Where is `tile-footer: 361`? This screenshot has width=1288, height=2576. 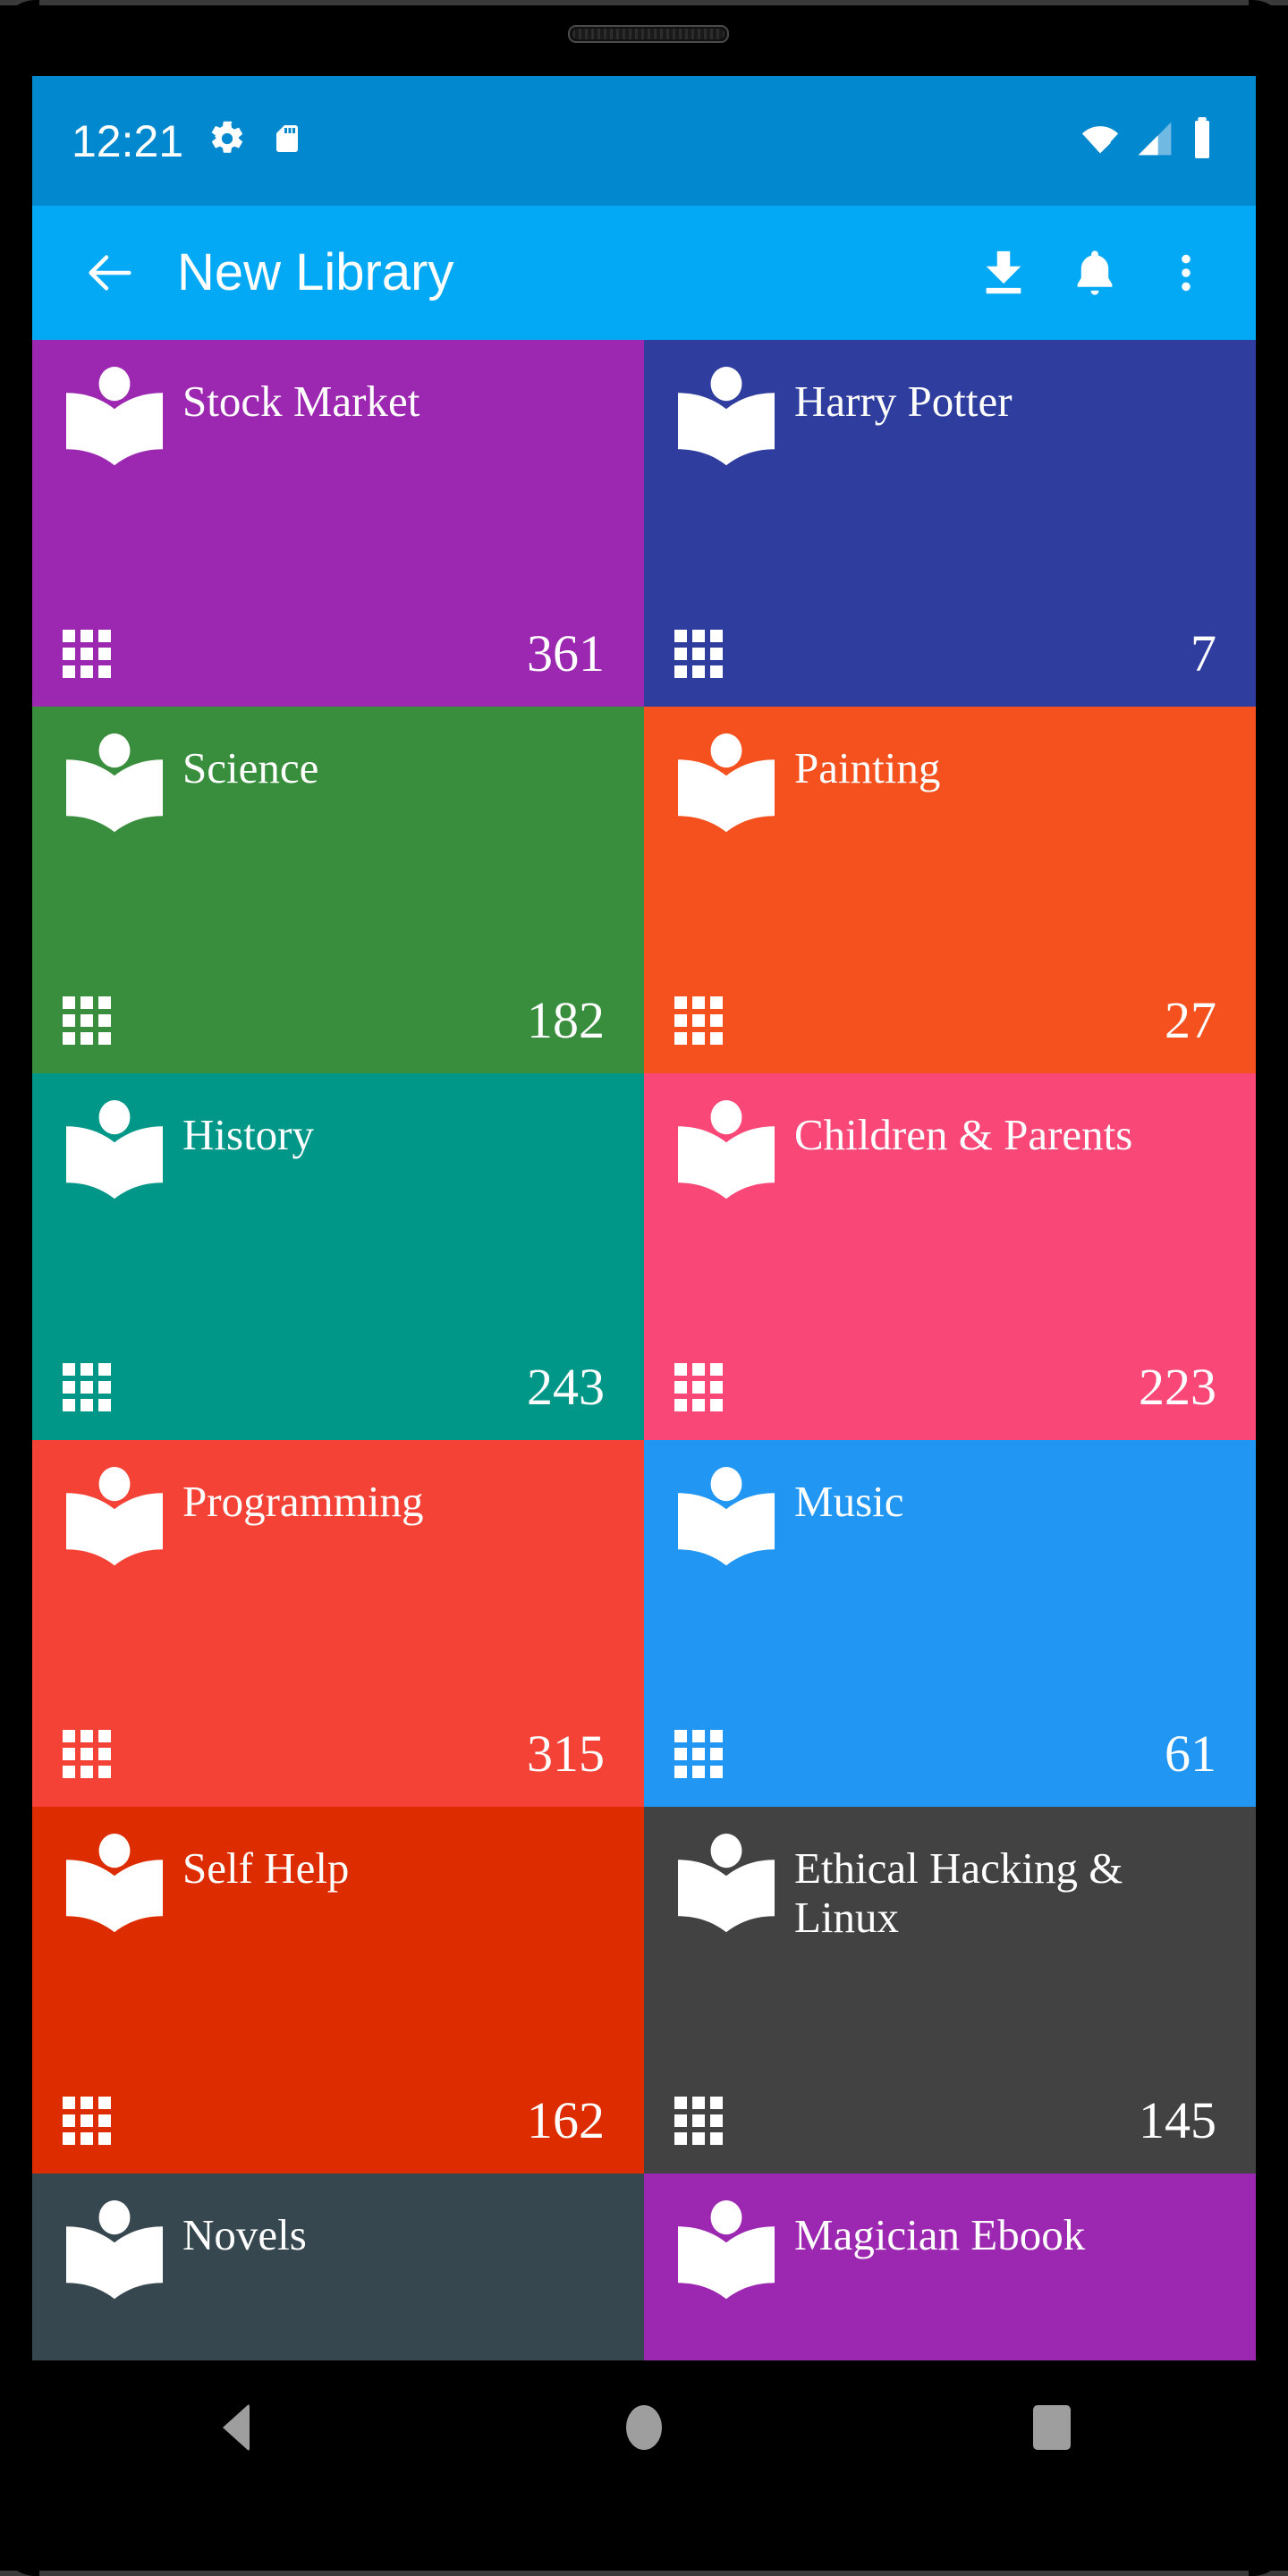 tile-footer: 361 is located at coordinates (338, 654).